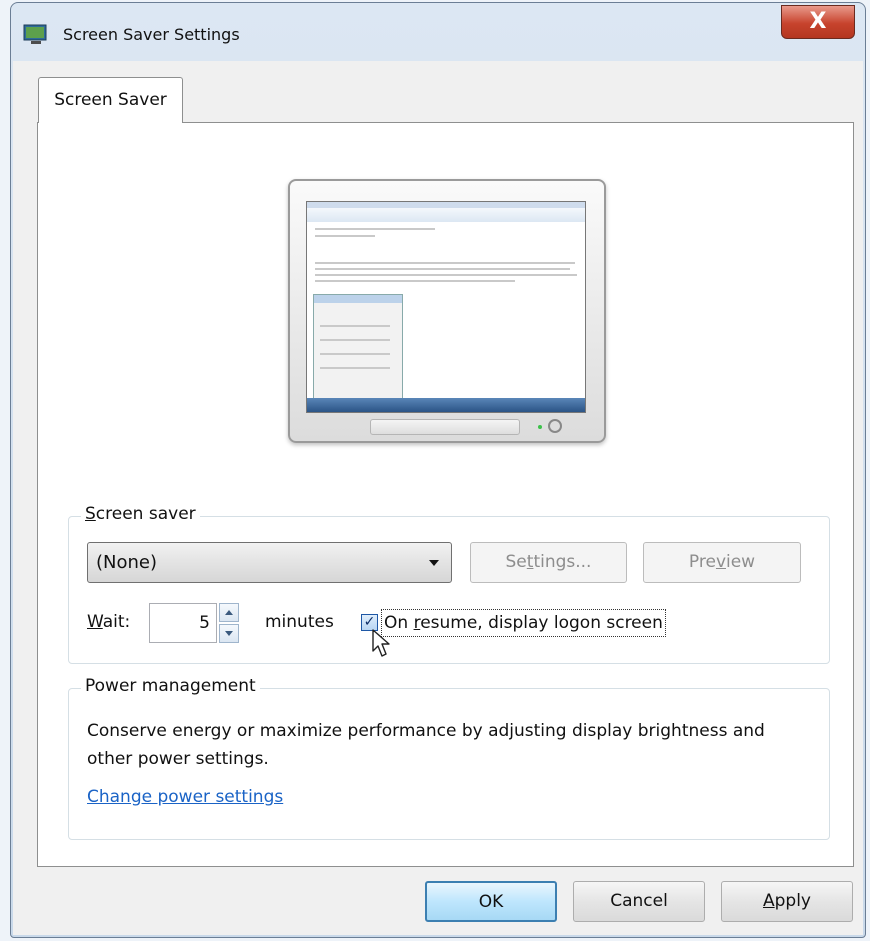  I want to click on power-management-group-label: Power management, so click(170, 686).